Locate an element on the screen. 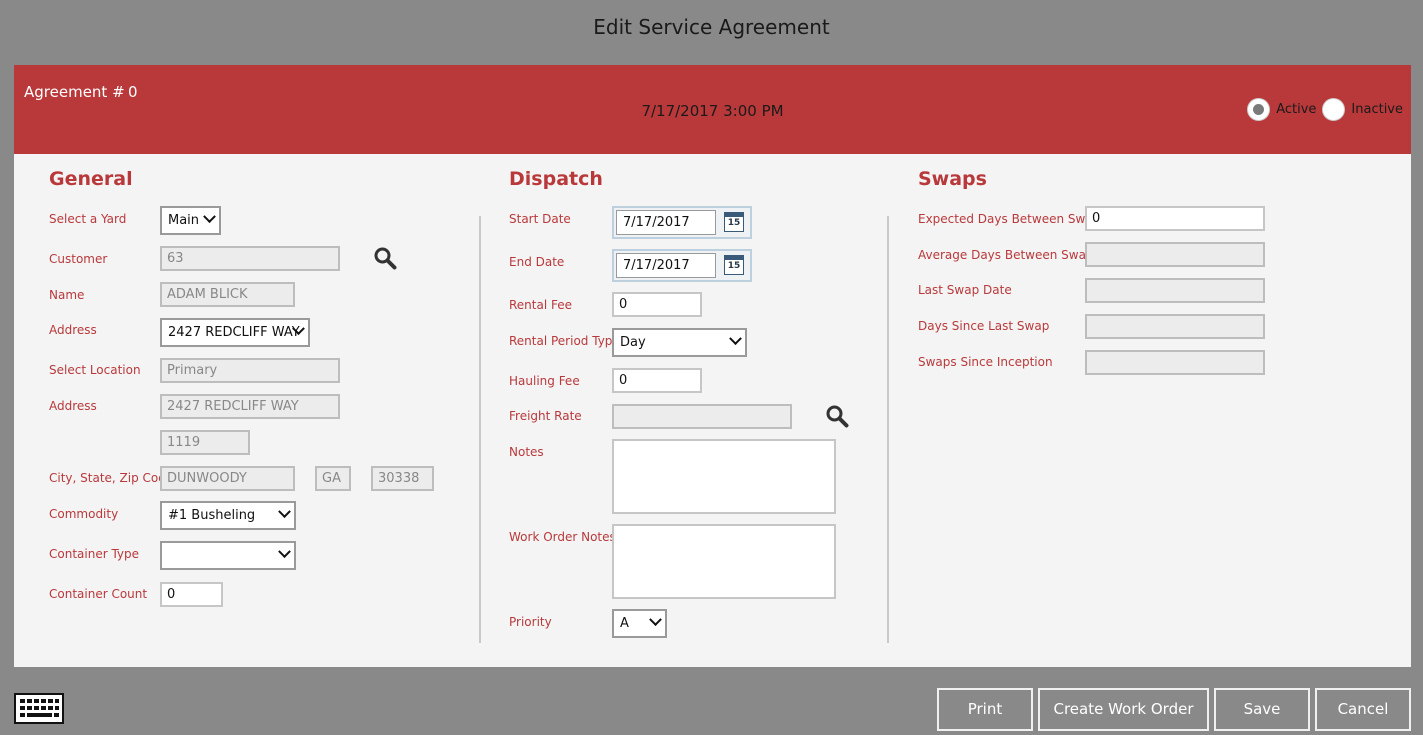  customer-field: 63 is located at coordinates (250, 258).